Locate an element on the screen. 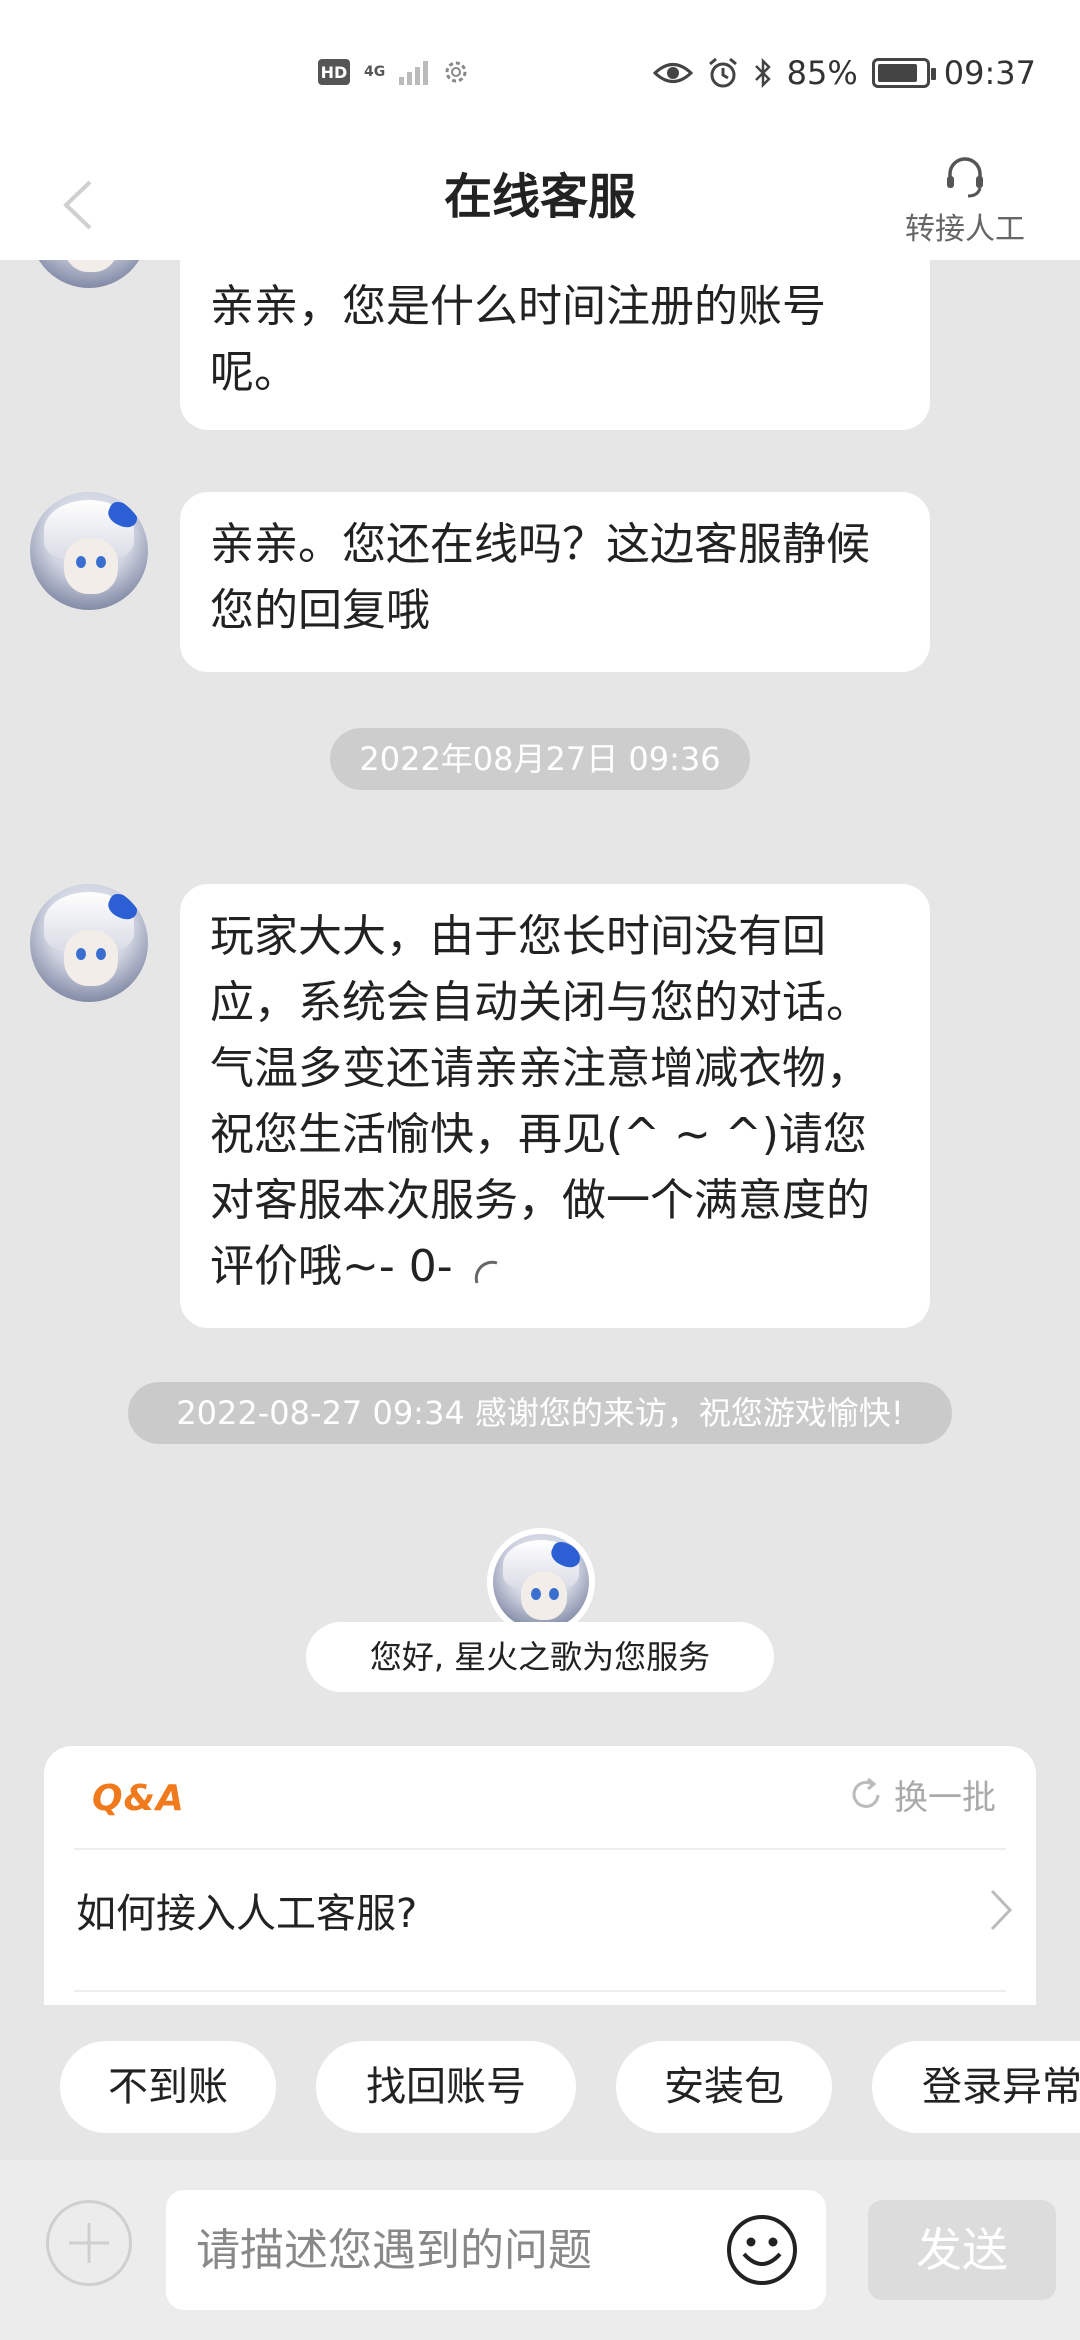 This screenshot has width=1080, height=2340. chevron-right-icon is located at coordinates (1001, 1910).